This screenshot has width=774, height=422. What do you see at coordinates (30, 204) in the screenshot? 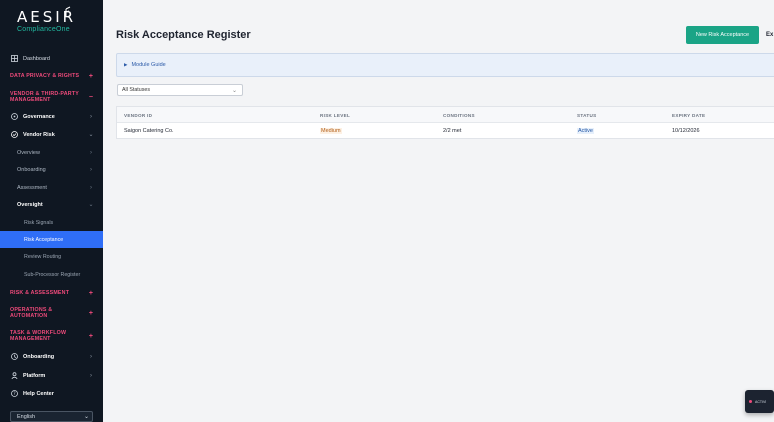
I see `sidebar-item-label: Oversight` at bounding box center [30, 204].